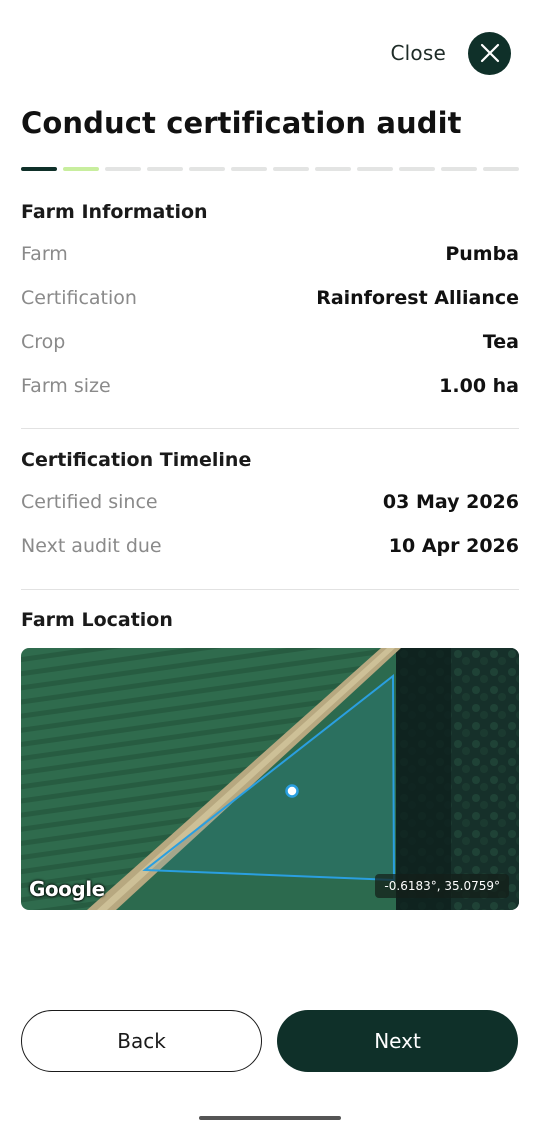  What do you see at coordinates (114, 212) in the screenshot?
I see `farm-information-title: Farm Information` at bounding box center [114, 212].